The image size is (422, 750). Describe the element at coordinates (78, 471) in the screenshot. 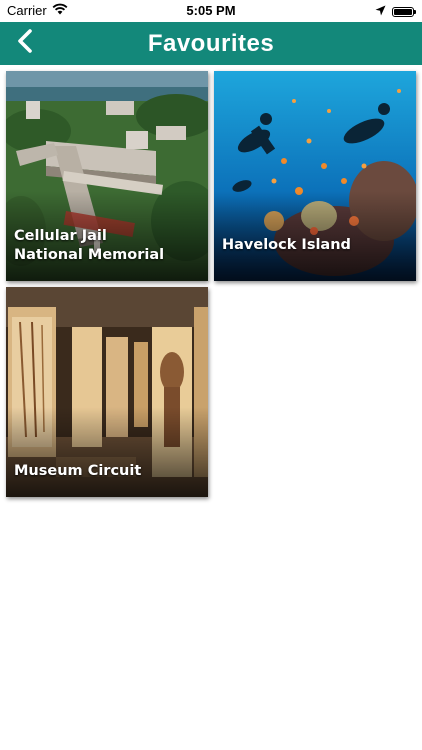

I see `favourite-title-line1: Museum Circuit` at that location.